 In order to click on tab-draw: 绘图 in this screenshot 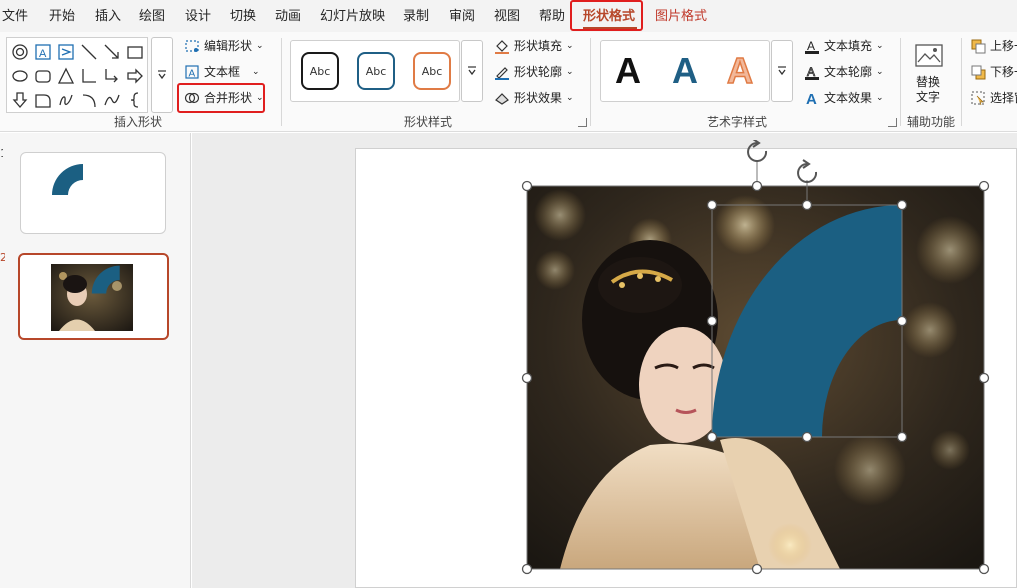, I will do `click(152, 16)`.